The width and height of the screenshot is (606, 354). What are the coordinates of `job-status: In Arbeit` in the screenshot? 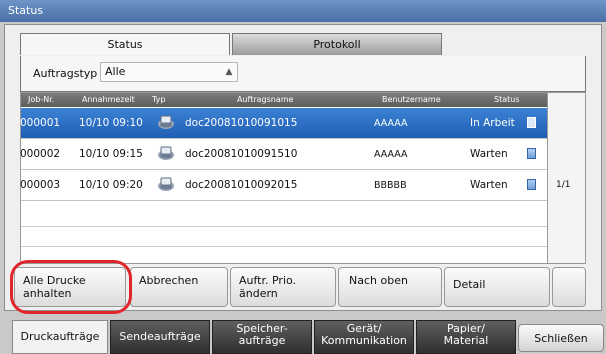 It's located at (492, 123).